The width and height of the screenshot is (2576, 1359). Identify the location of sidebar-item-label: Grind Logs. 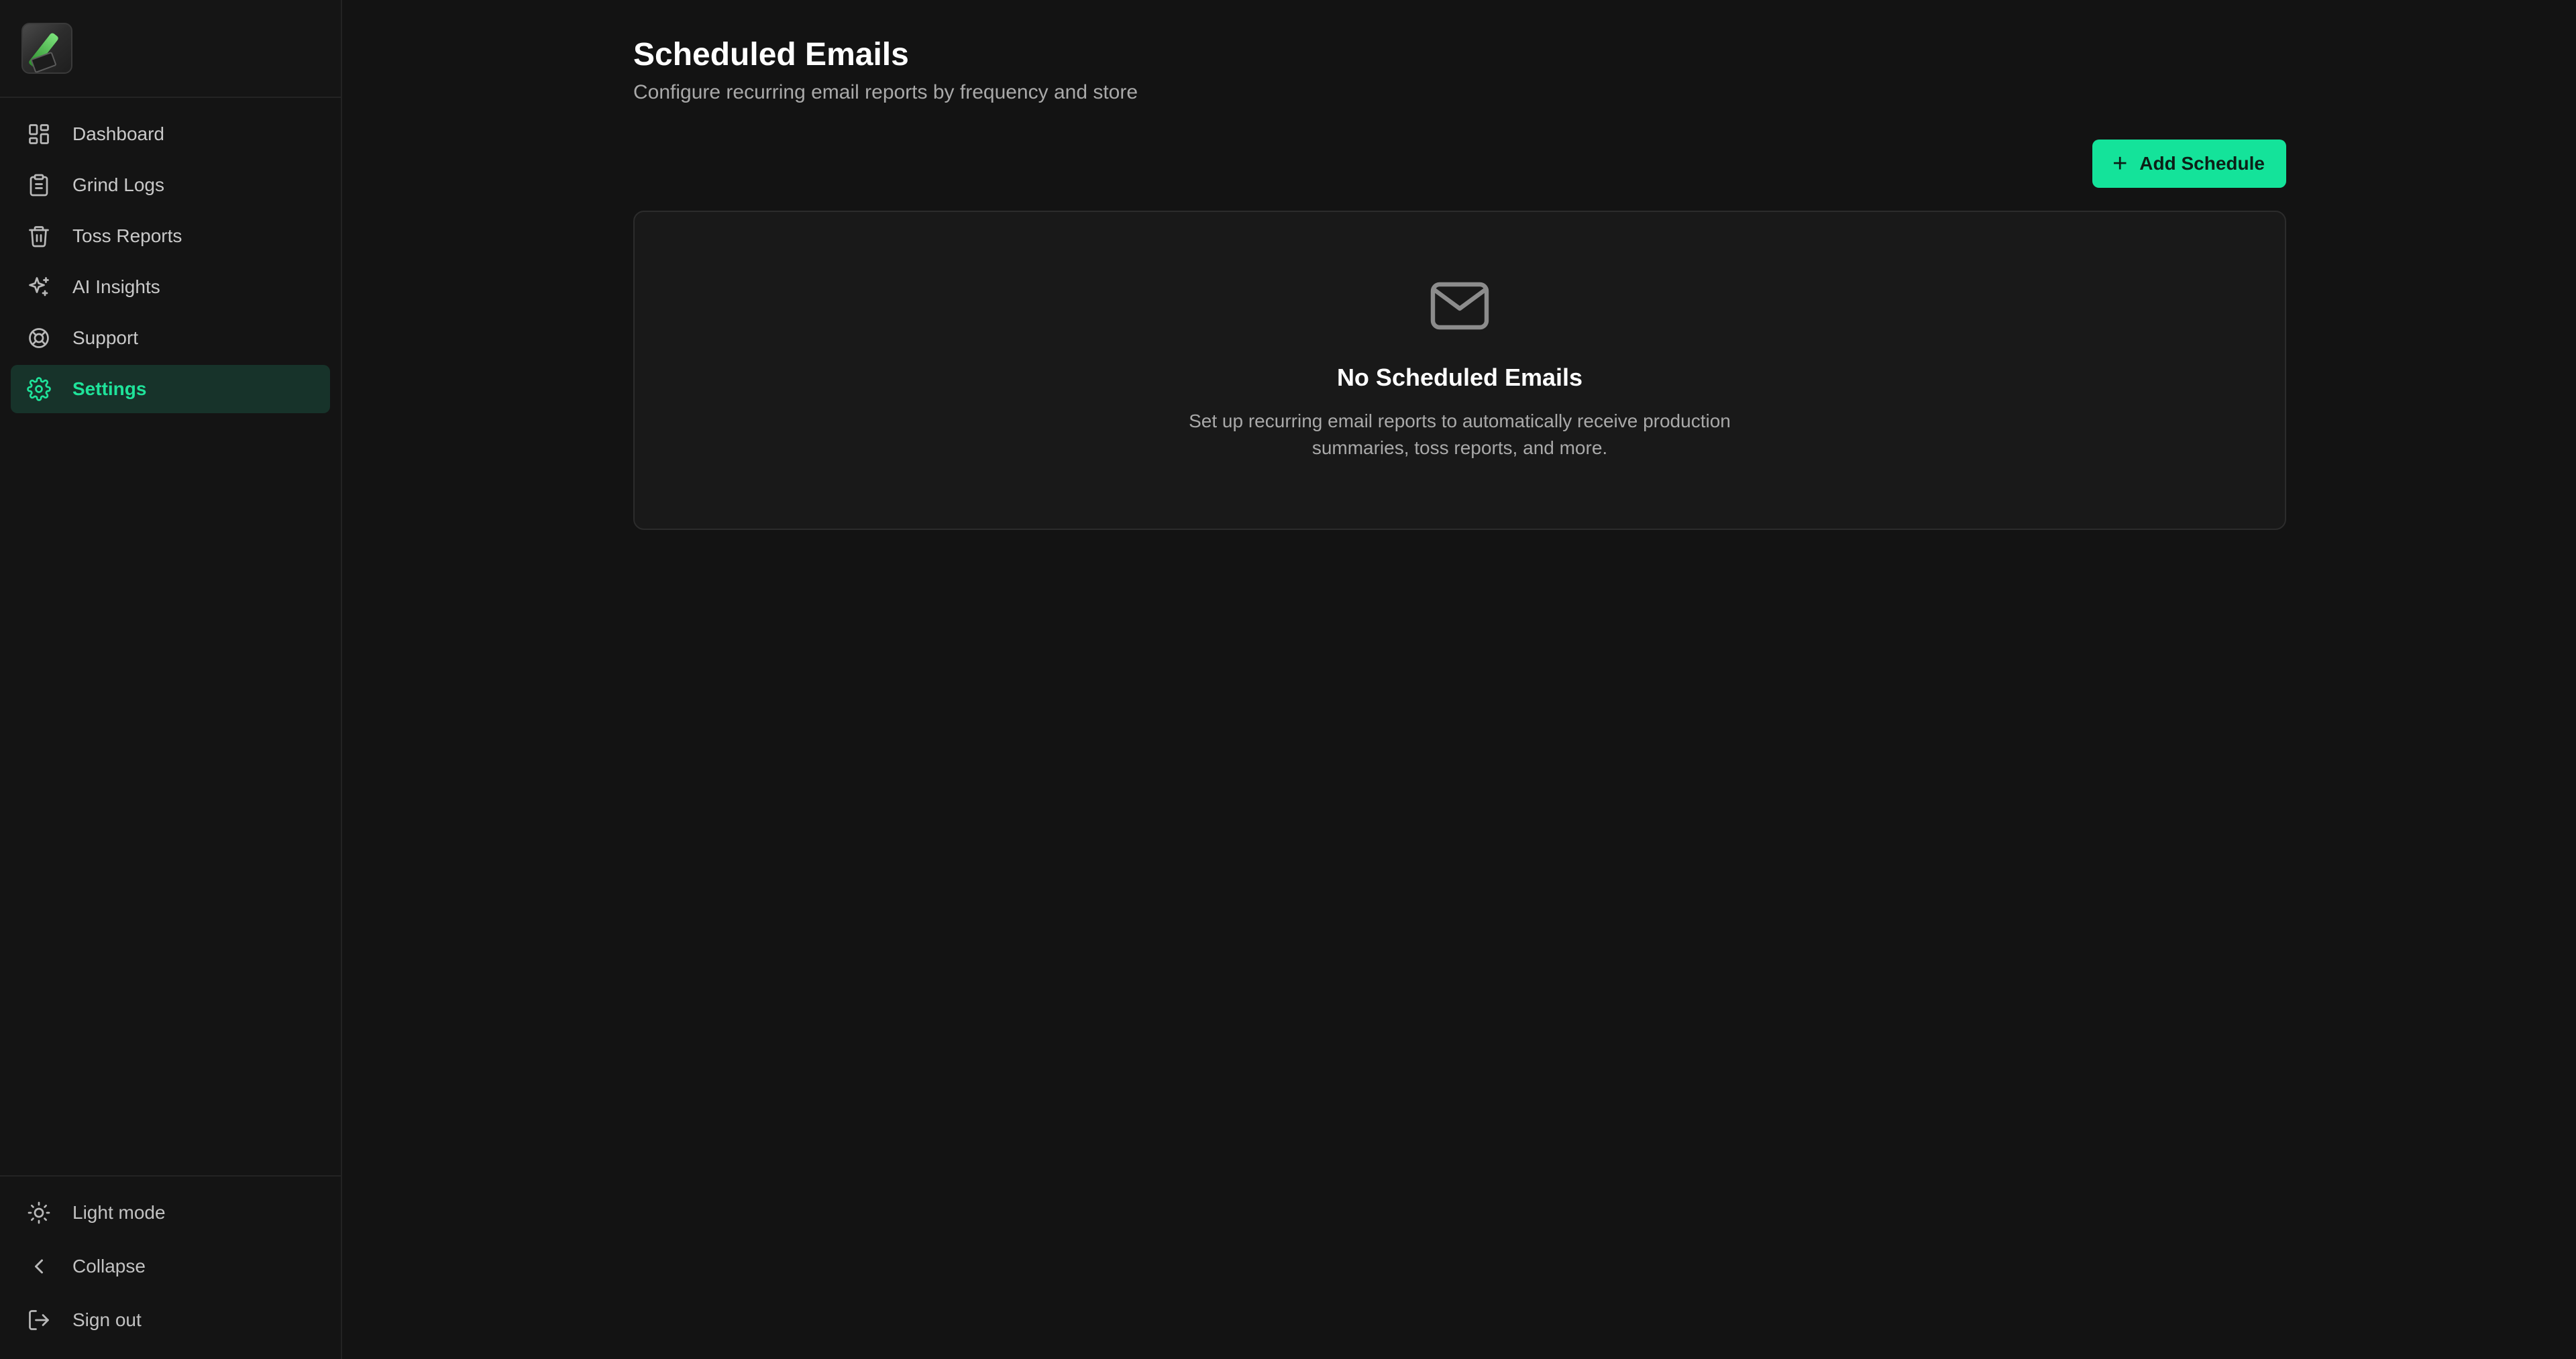
(118, 184).